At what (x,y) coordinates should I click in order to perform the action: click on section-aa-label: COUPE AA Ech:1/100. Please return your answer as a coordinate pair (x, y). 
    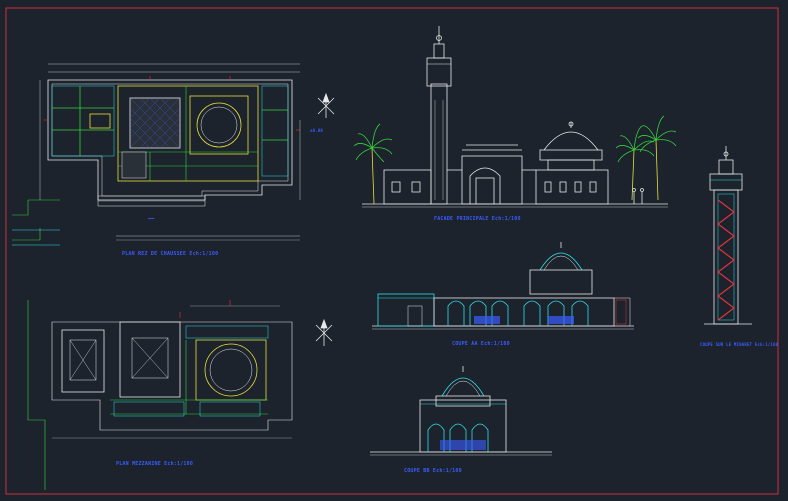
    Looking at the image, I should click on (481, 344).